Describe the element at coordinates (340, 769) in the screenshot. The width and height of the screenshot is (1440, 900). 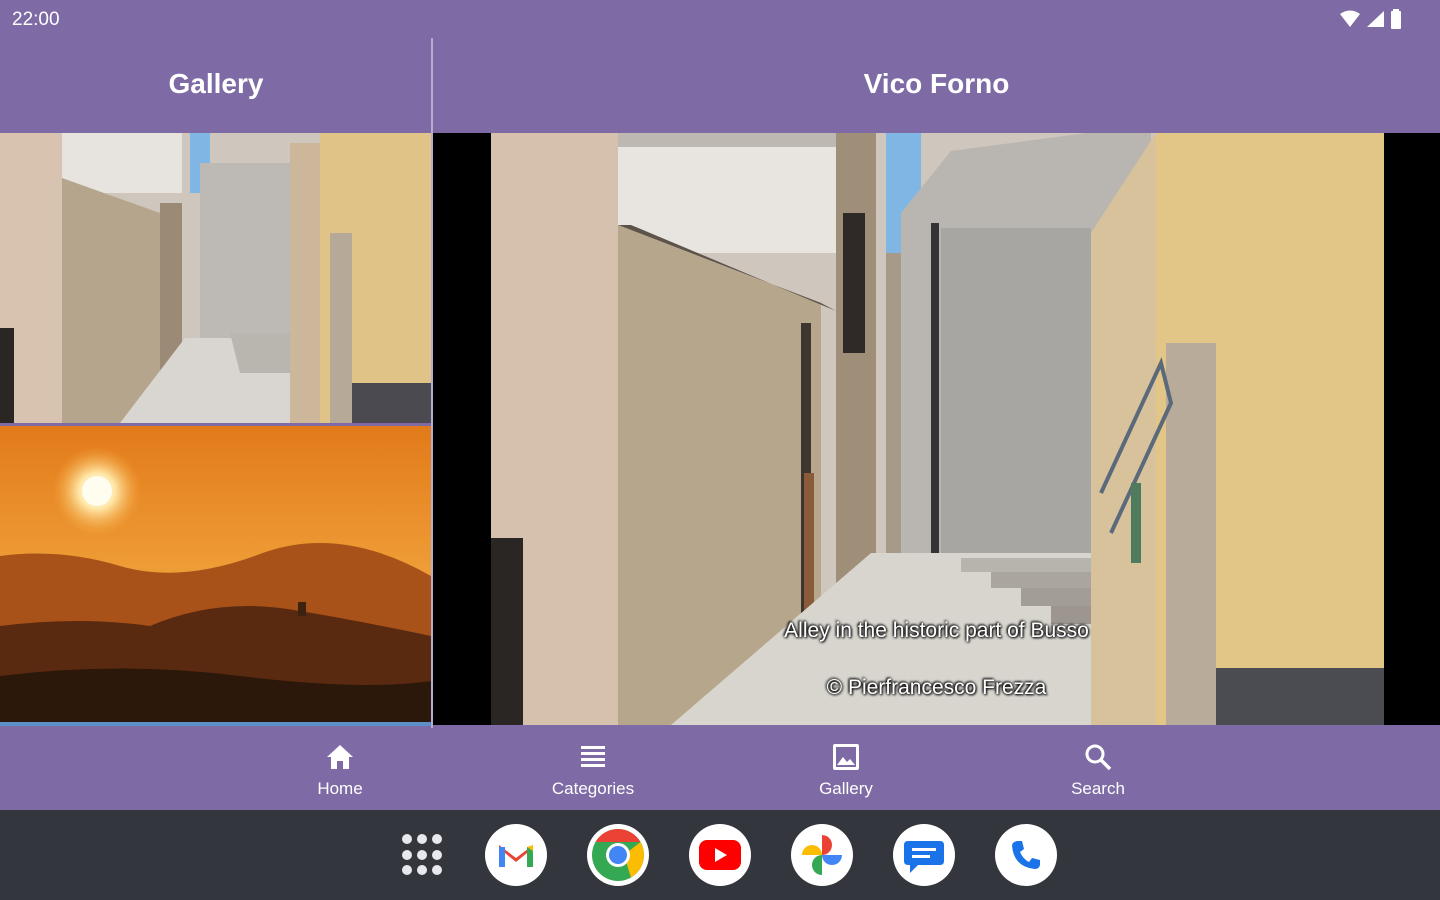
I see `nav-home: Home` at that location.